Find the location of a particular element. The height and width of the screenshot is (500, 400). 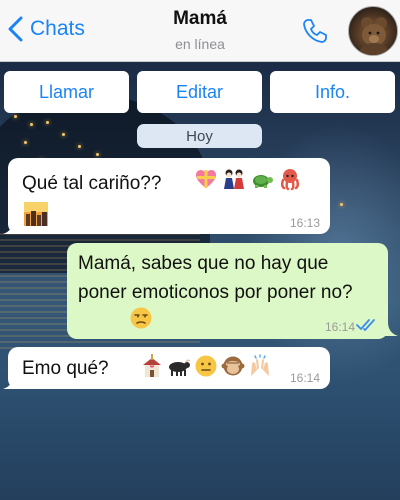

gift-heart-emoji is located at coordinates (206, 179).